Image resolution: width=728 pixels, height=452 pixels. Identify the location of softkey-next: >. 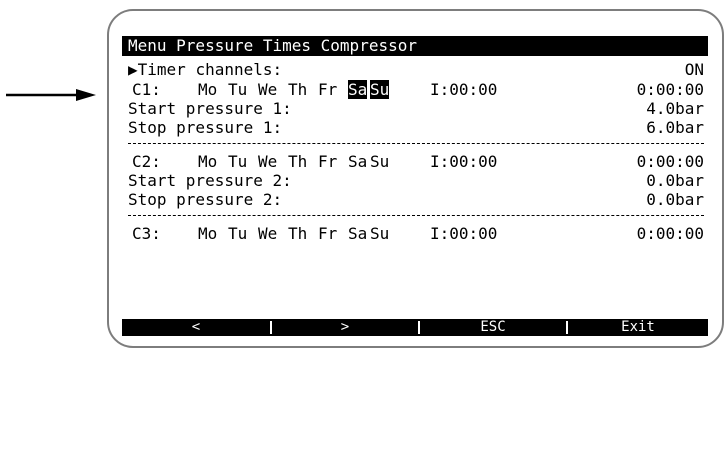
(345, 327).